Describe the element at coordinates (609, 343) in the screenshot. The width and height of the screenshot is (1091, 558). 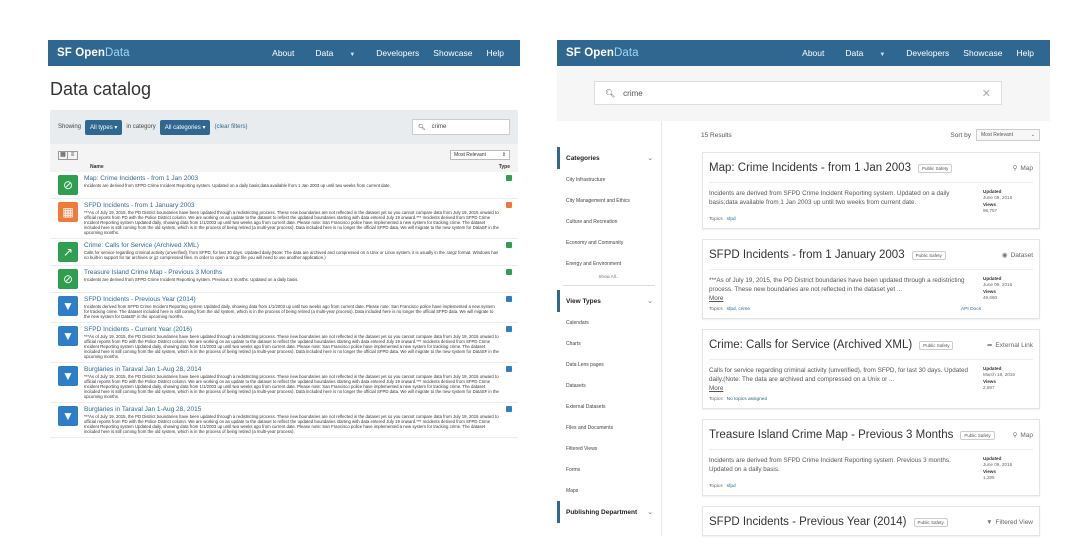
I see `view-type-item: Charts` at that location.